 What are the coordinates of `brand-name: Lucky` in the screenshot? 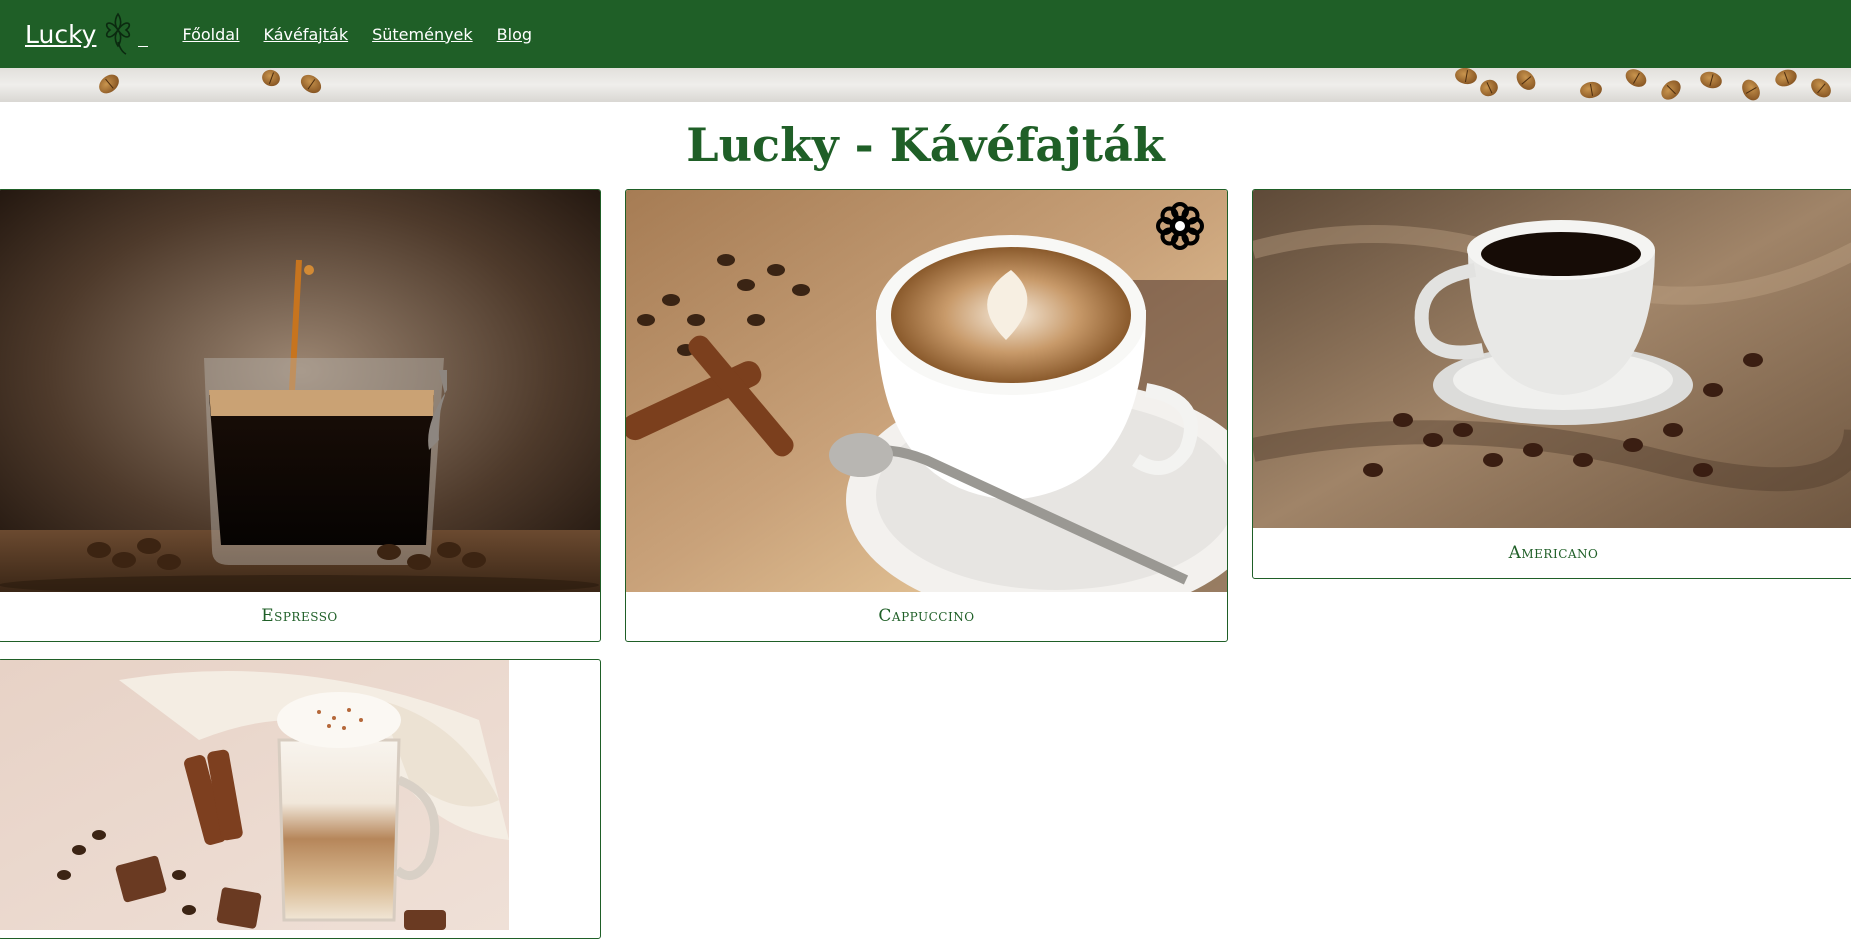 It's located at (61, 34).